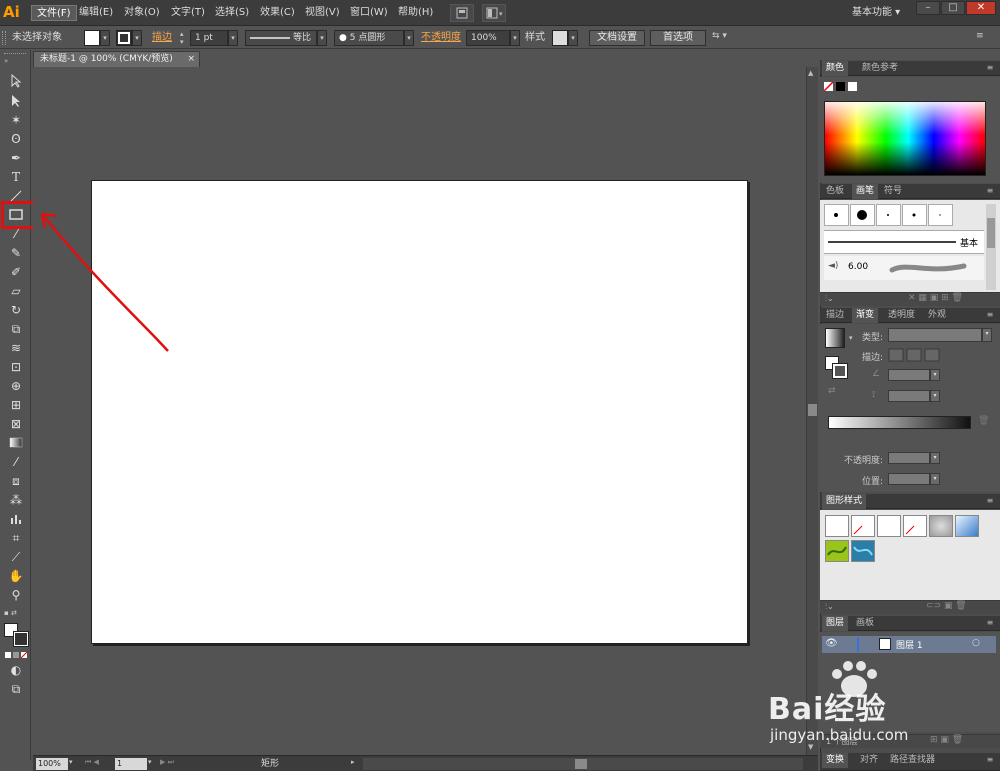 The width and height of the screenshot is (1000, 771). What do you see at coordinates (16, 519) in the screenshot?
I see `column-graph-tool-icon` at bounding box center [16, 519].